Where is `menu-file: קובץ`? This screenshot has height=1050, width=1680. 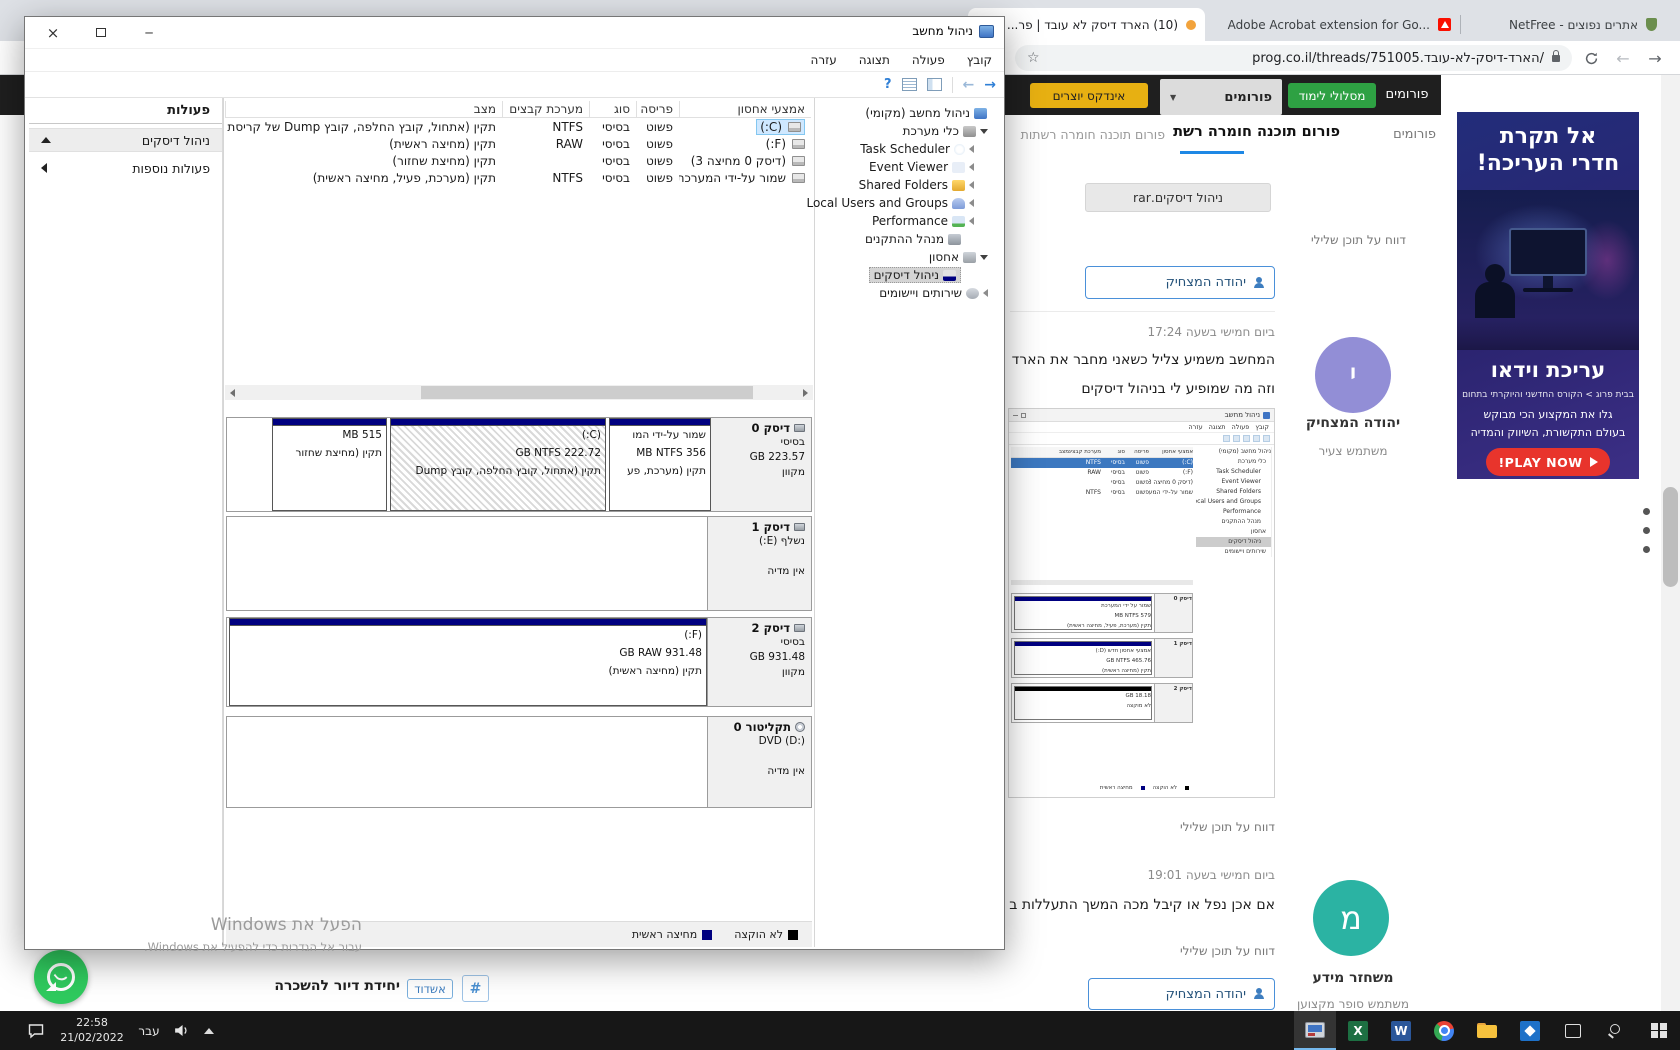
menu-file: קובץ is located at coordinates (979, 60).